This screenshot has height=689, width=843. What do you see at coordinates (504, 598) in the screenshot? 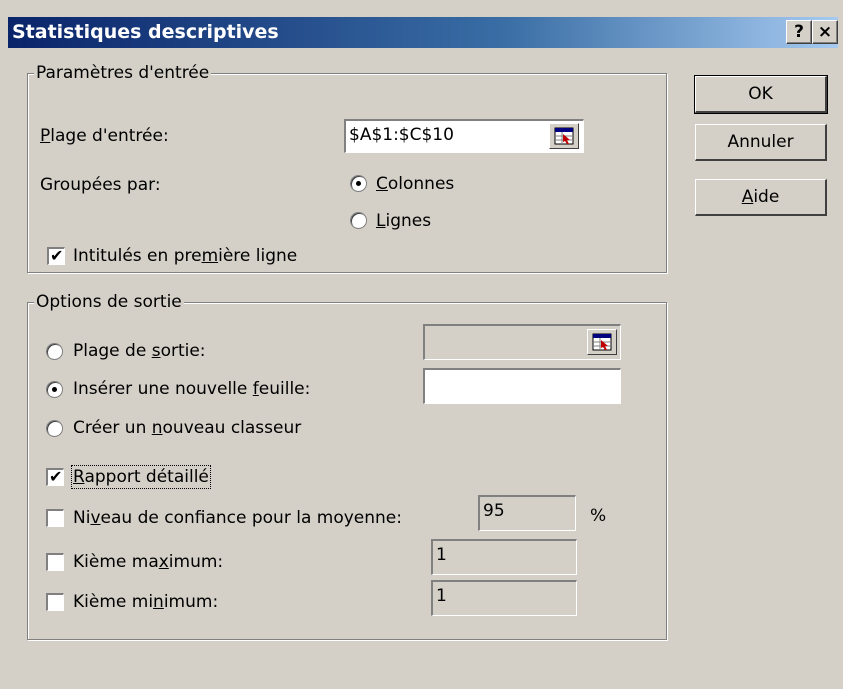
I see `kth-smallest-field: 1` at bounding box center [504, 598].